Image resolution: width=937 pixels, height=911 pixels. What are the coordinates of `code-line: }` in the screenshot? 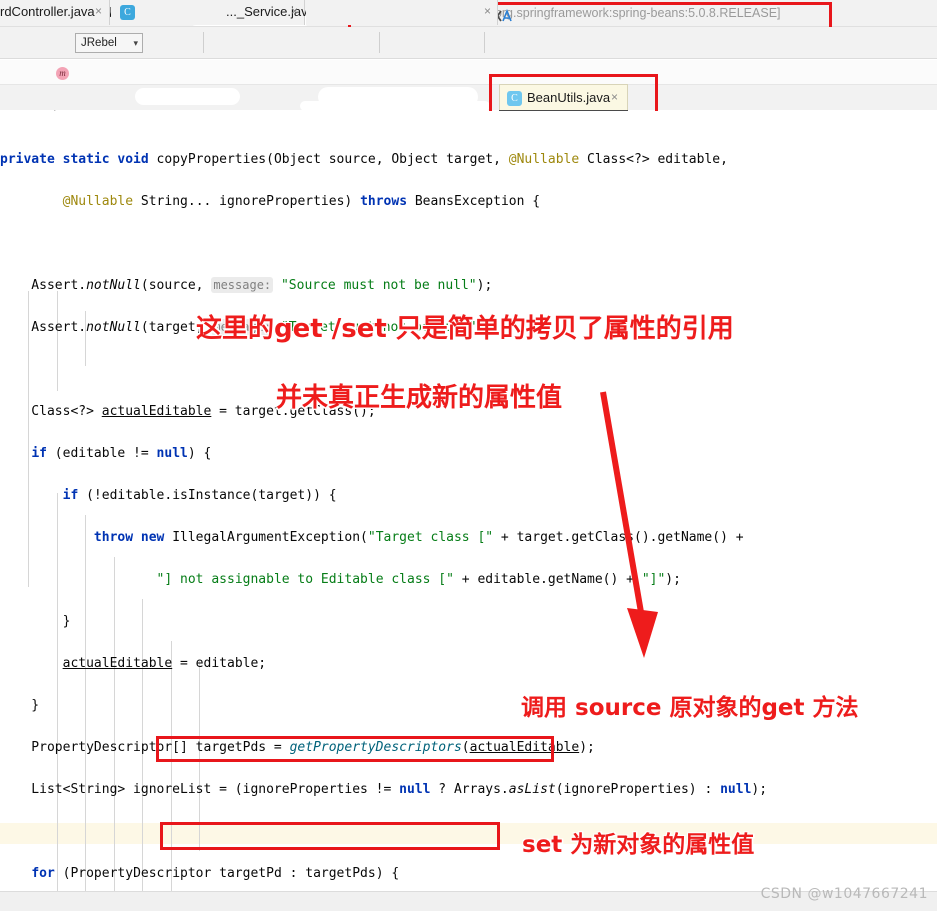 It's located at (35, 621).